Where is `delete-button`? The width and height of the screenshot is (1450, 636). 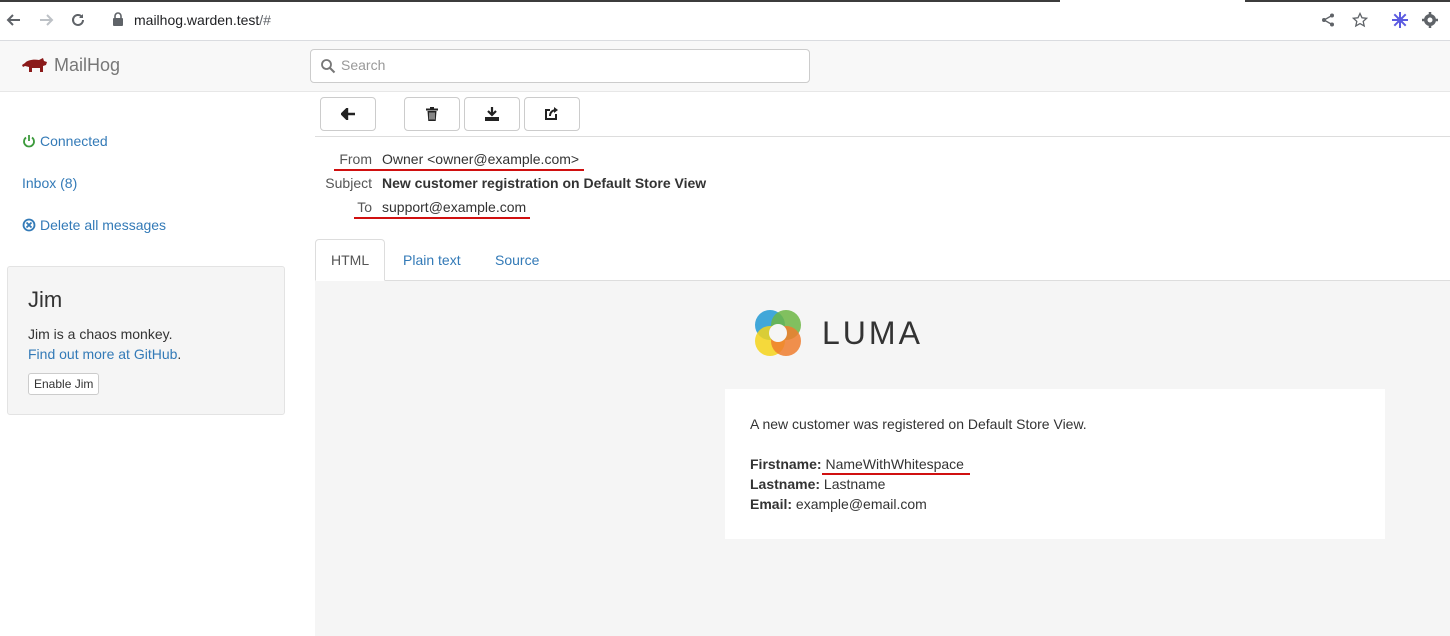 delete-button is located at coordinates (432, 114).